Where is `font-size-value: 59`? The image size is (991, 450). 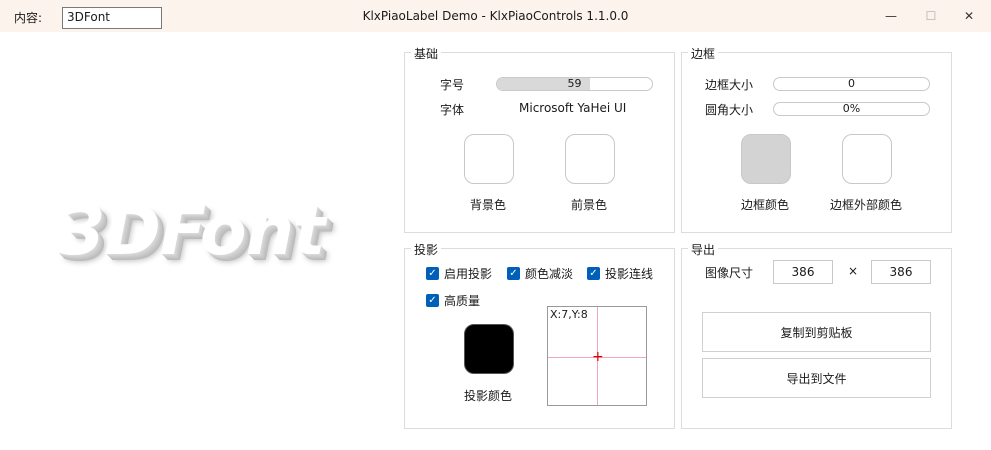
font-size-value: 59 is located at coordinates (574, 83).